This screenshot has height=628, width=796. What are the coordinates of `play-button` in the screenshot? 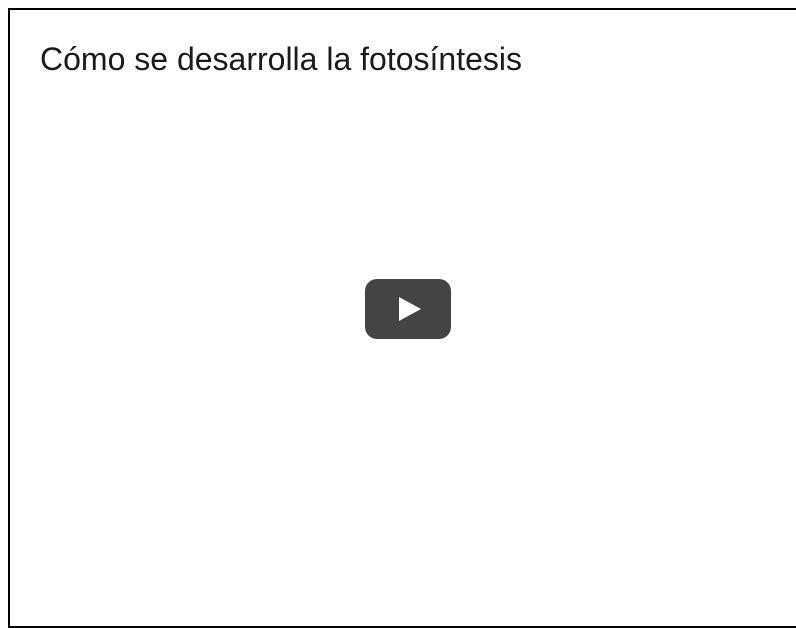 It's located at (408, 309).